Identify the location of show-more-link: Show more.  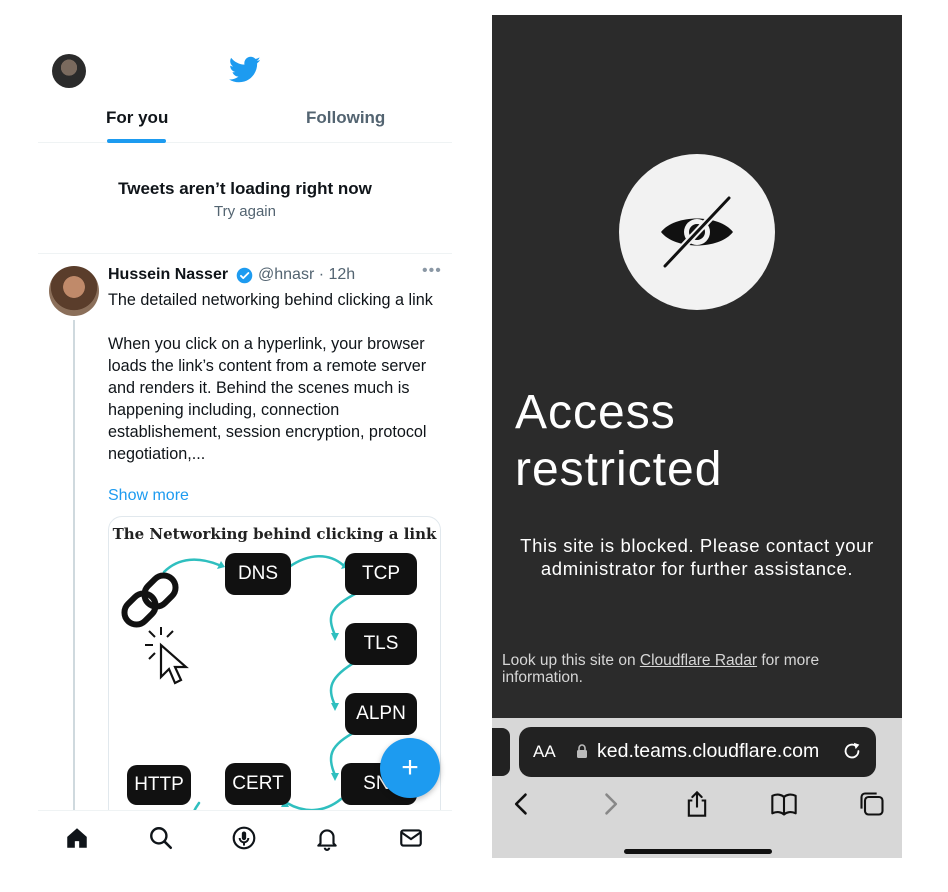
(148, 496).